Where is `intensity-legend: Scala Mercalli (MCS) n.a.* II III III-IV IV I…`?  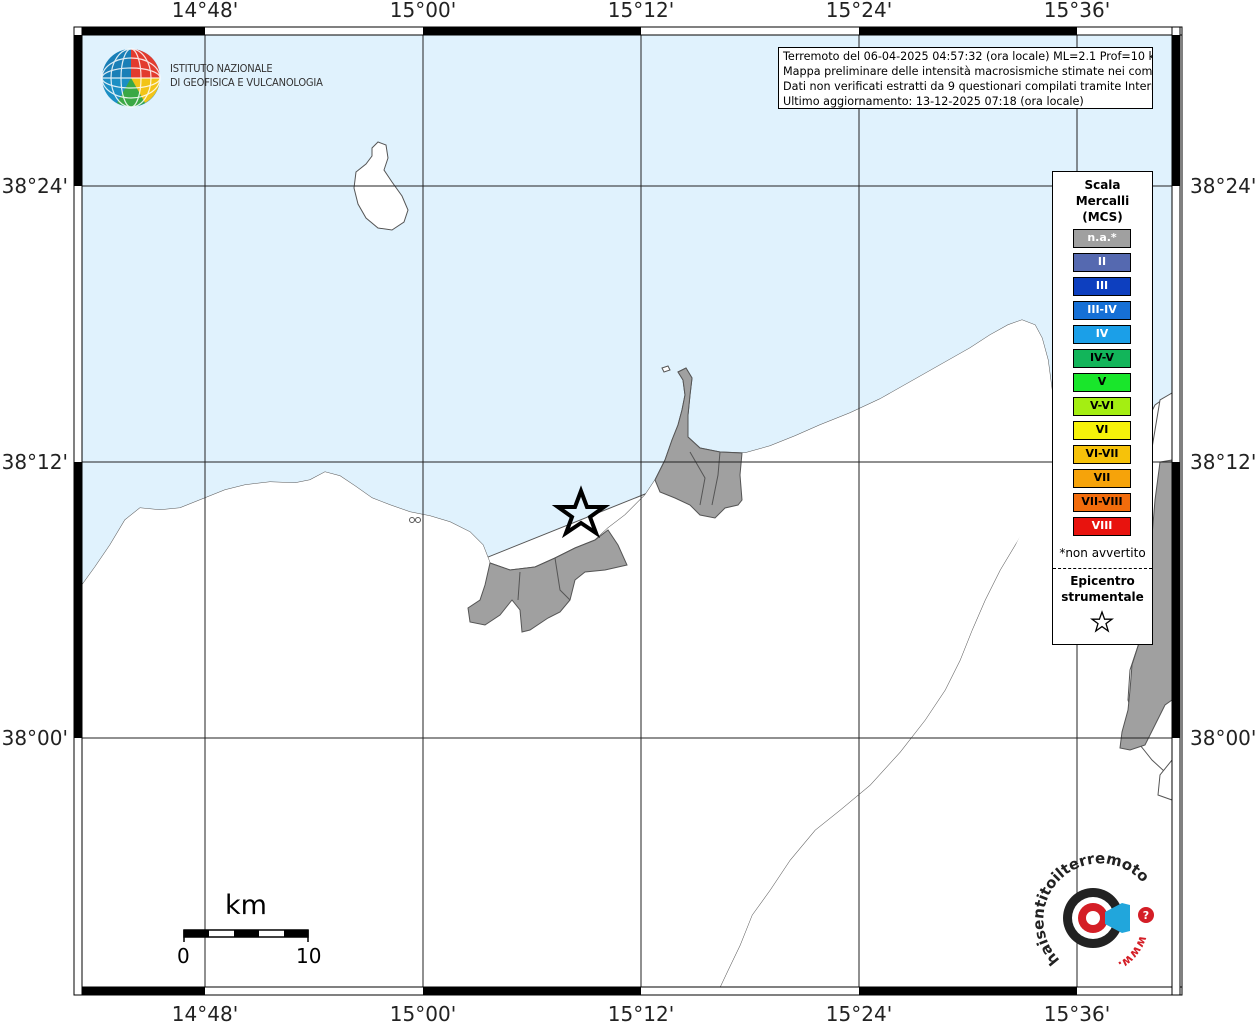
intensity-legend: Scala Mercalli (MCS) n.a.* II III III-IV IV I… is located at coordinates (1102, 408).